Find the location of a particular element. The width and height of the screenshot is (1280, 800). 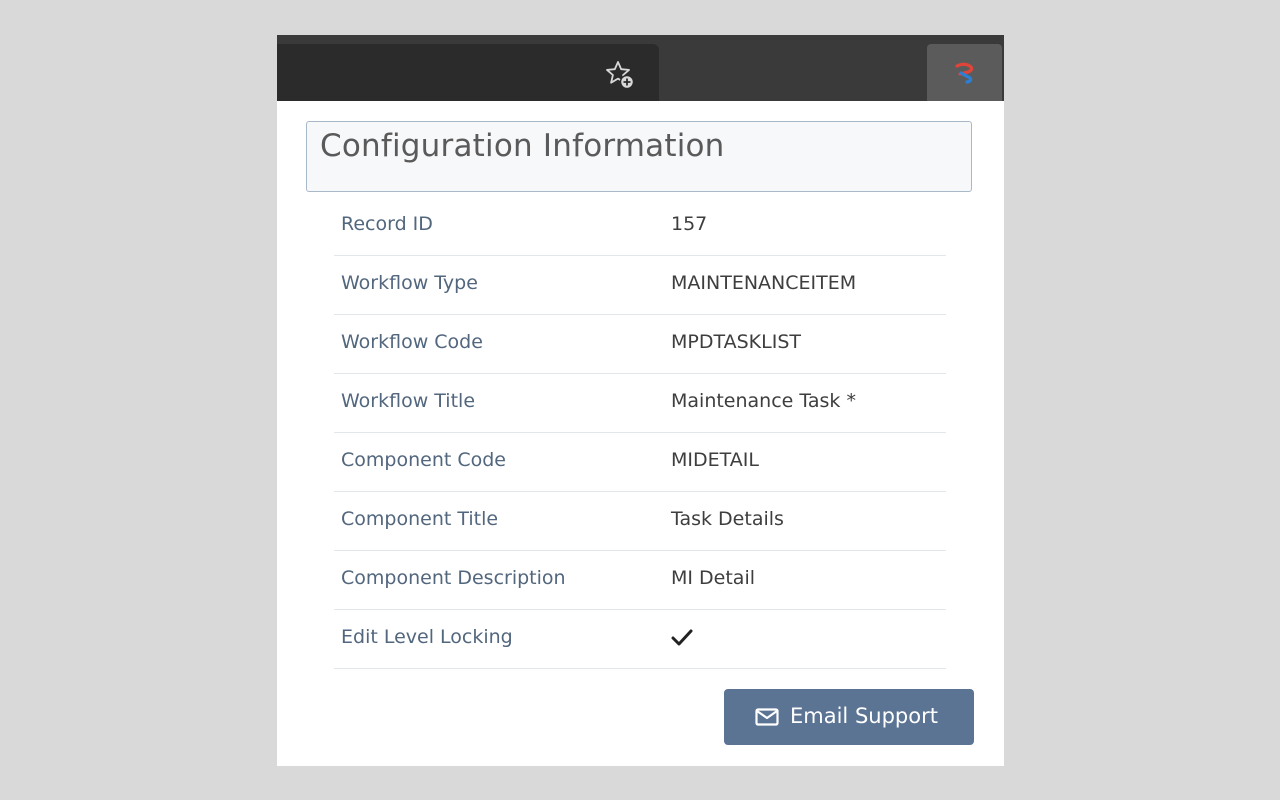

email-support-button: Email Support is located at coordinates (849, 717).